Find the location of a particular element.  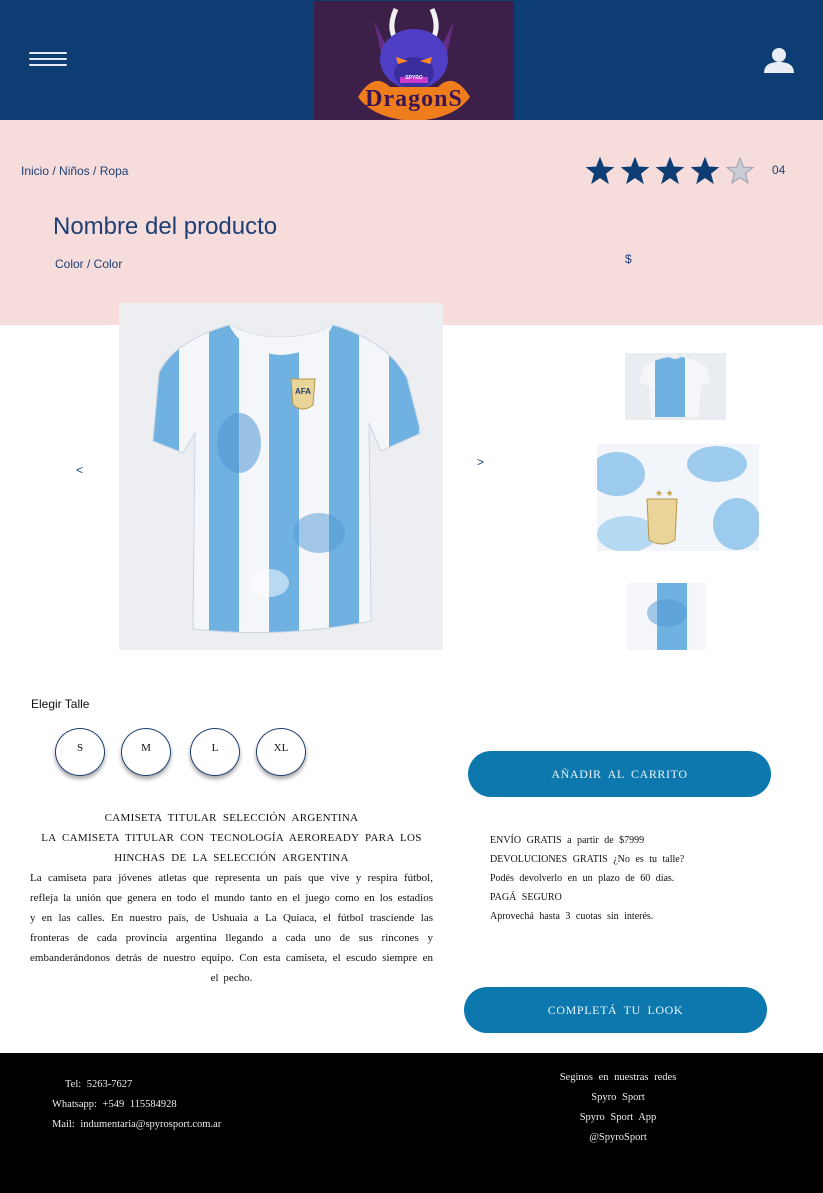

footer-mail: Mail: indumentaria@spyrosport.com.ar is located at coordinates (136, 1124).